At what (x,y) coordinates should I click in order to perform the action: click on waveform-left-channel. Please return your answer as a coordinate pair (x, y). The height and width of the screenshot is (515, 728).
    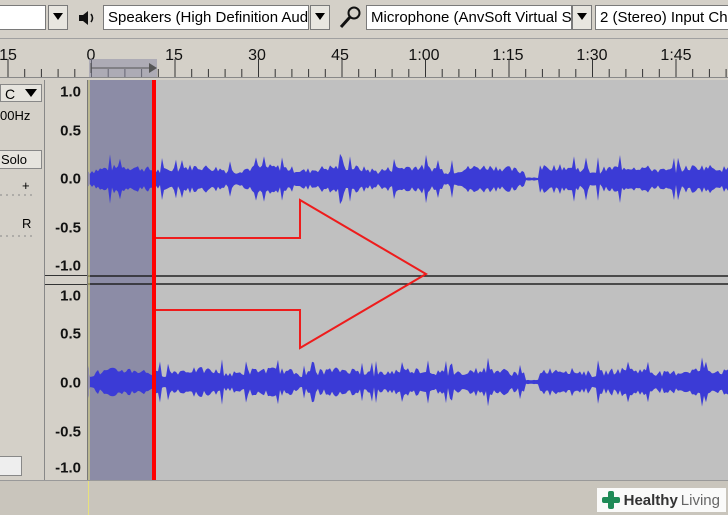
    Looking at the image, I should click on (408, 179).